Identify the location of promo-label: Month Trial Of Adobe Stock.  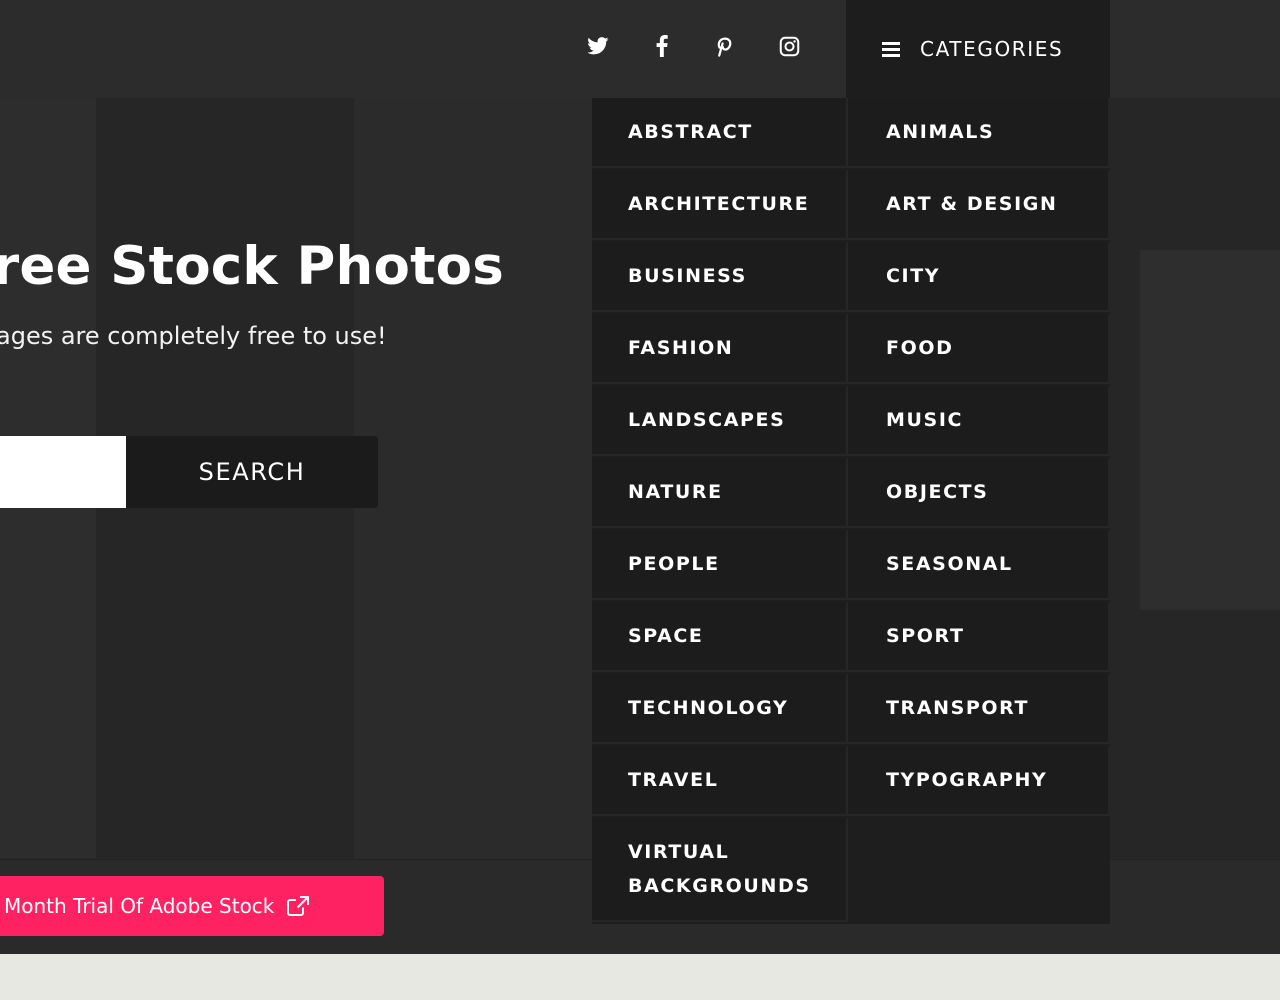
(139, 906).